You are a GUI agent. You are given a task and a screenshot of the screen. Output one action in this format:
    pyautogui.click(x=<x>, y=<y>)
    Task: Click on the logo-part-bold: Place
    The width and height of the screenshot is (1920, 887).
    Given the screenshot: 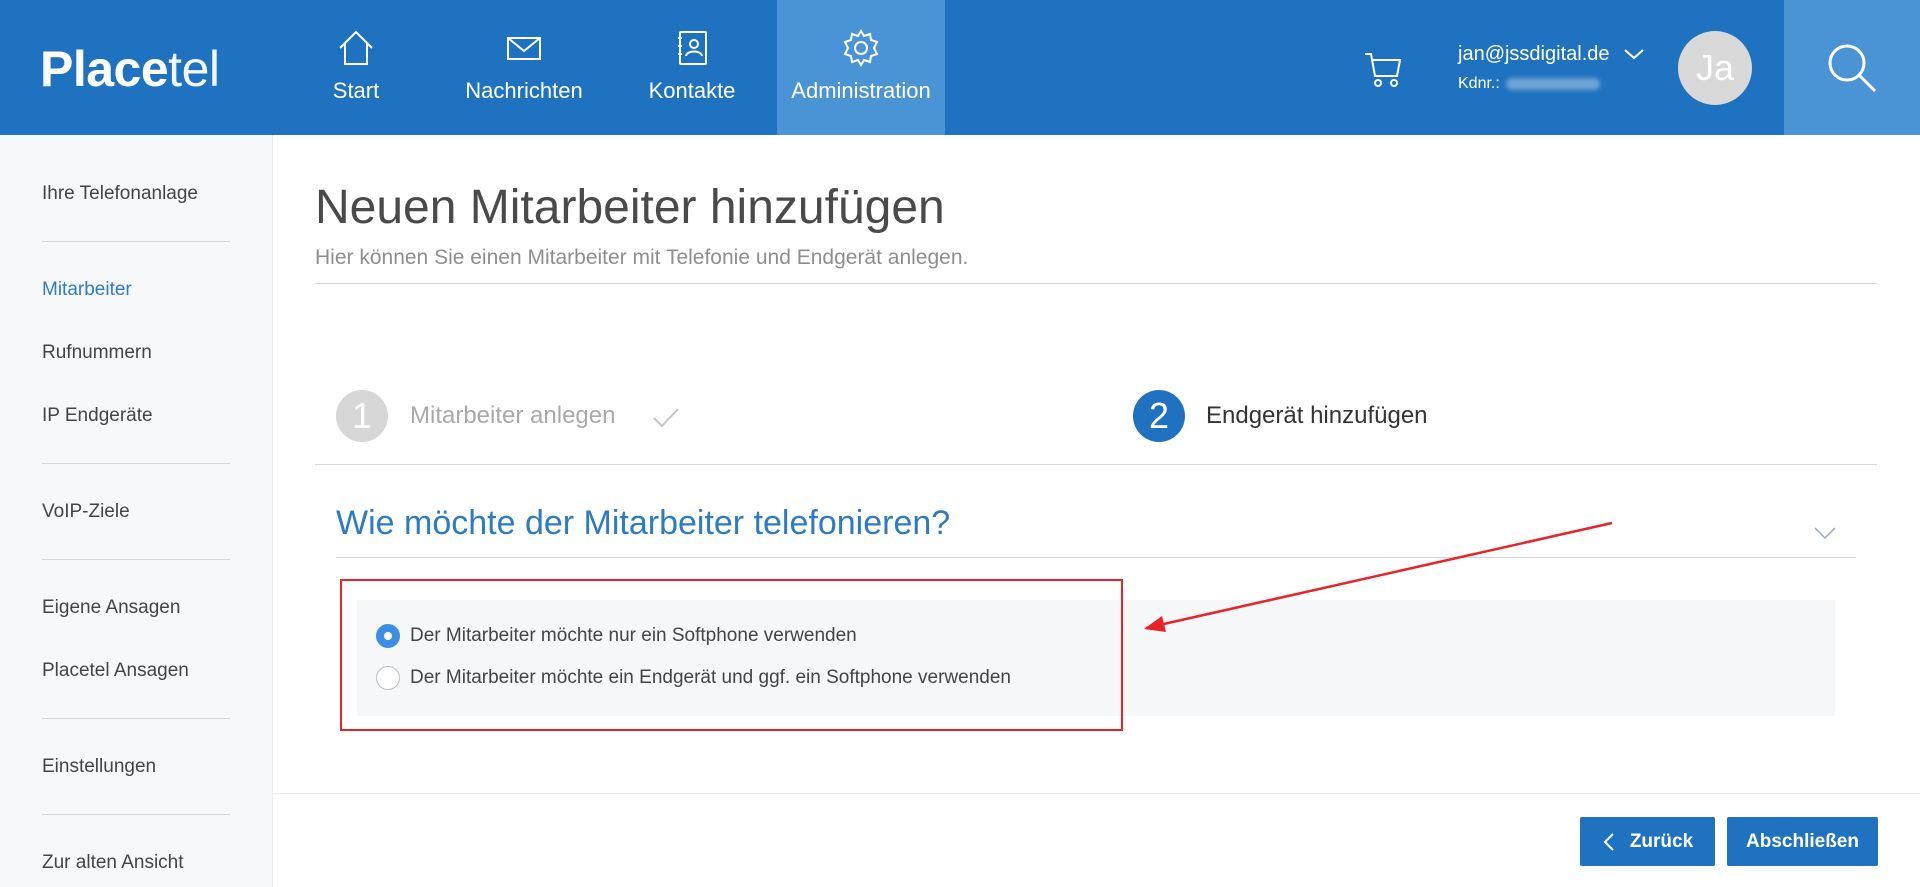 What is the action you would take?
    pyautogui.click(x=104, y=69)
    